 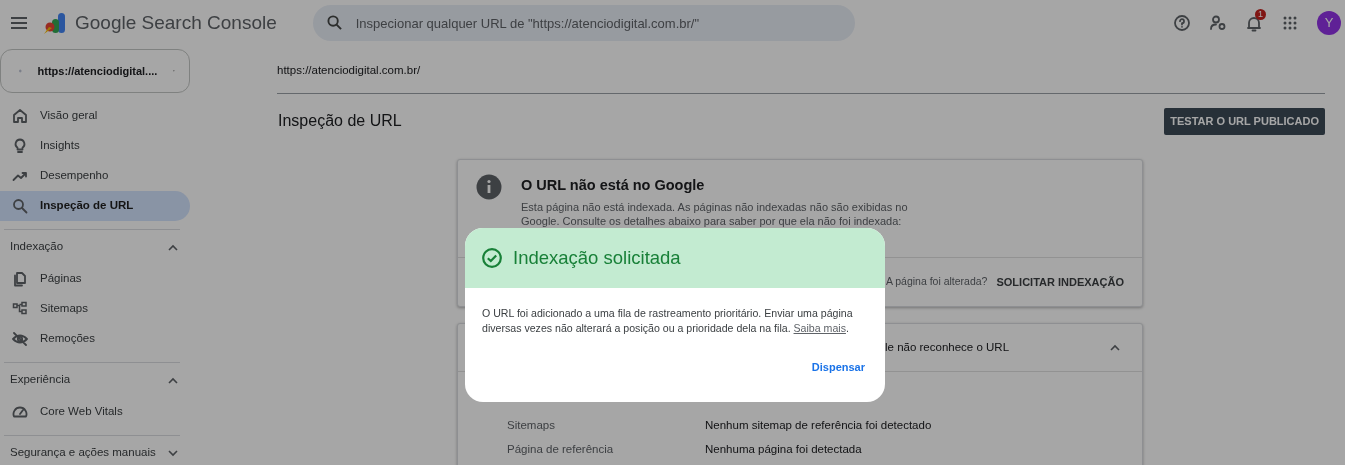 What do you see at coordinates (95, 206) in the screenshot?
I see `nav-item: Inspeção de URL` at bounding box center [95, 206].